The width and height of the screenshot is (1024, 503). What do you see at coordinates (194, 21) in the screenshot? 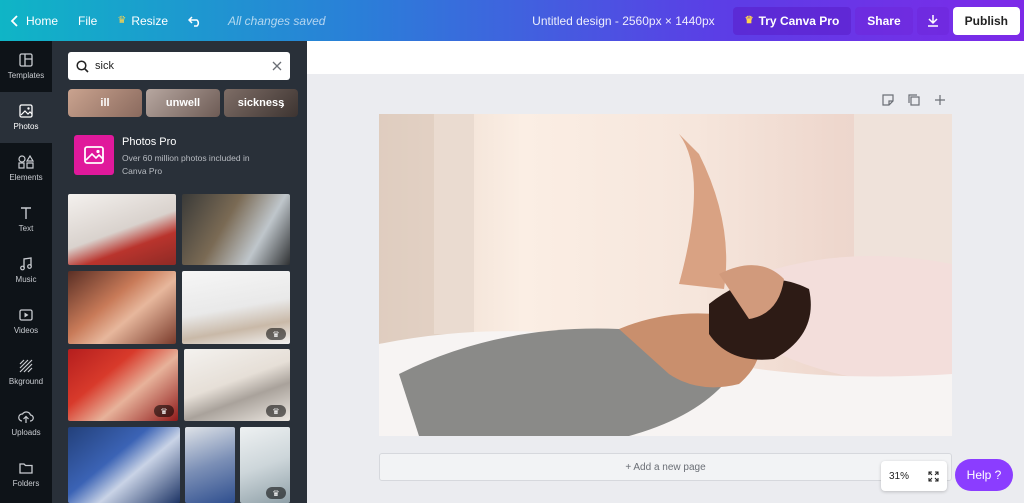
I see `undo-icon` at bounding box center [194, 21].